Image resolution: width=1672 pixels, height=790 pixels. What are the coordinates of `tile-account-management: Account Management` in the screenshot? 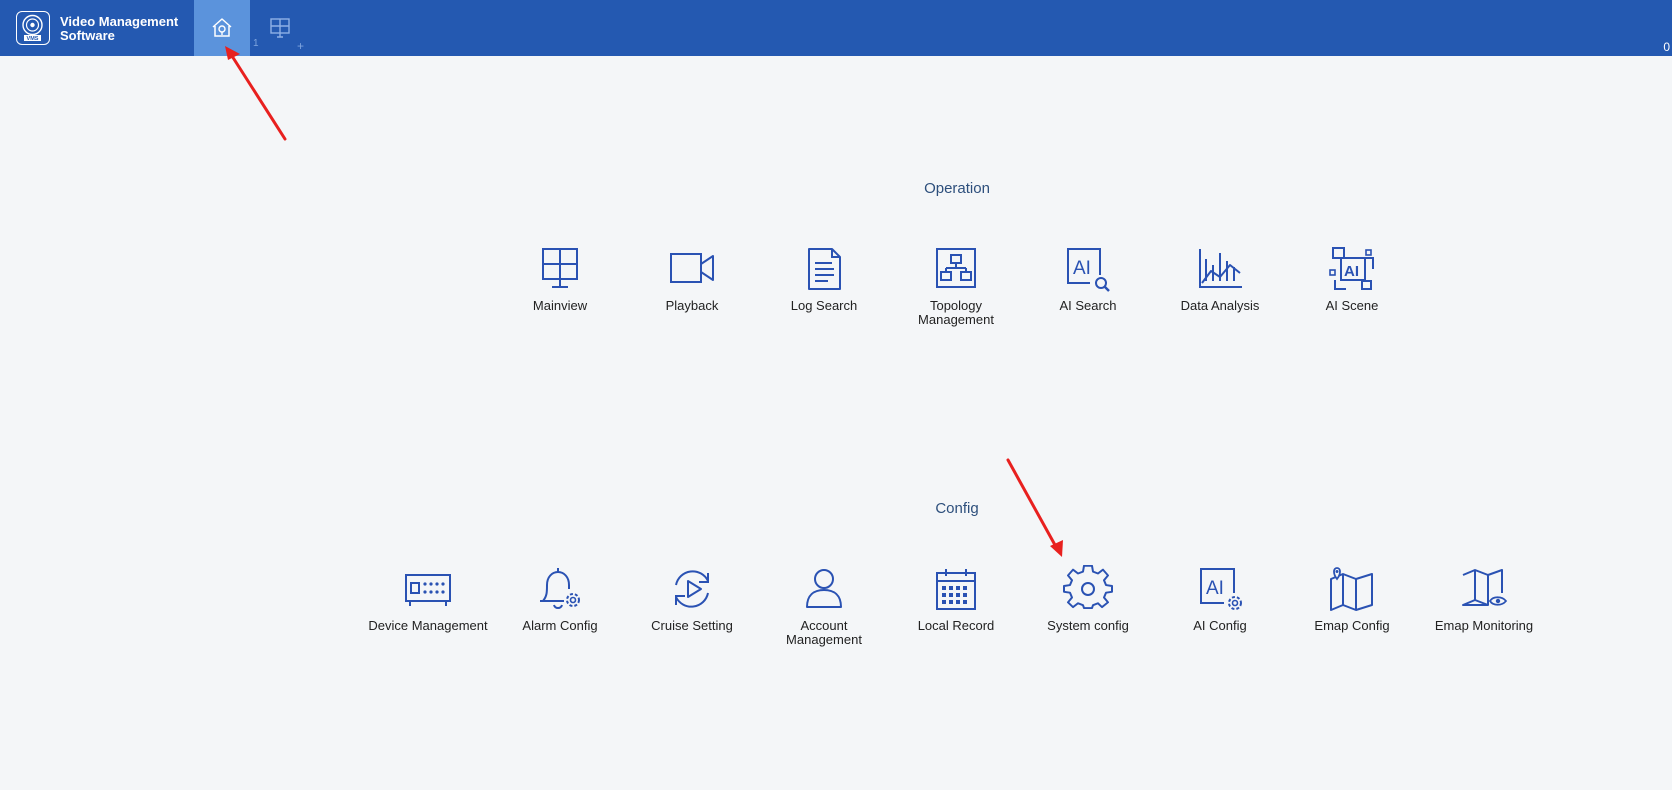 It's located at (824, 606).